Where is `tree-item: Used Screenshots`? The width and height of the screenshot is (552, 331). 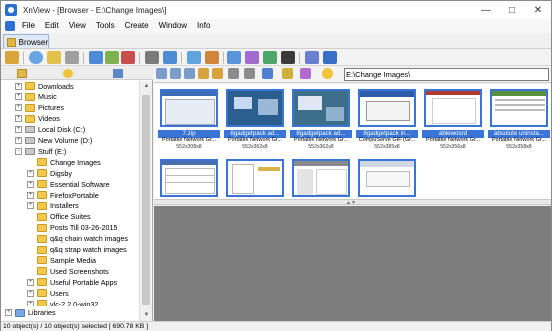 tree-item: Used Screenshots is located at coordinates (68, 271).